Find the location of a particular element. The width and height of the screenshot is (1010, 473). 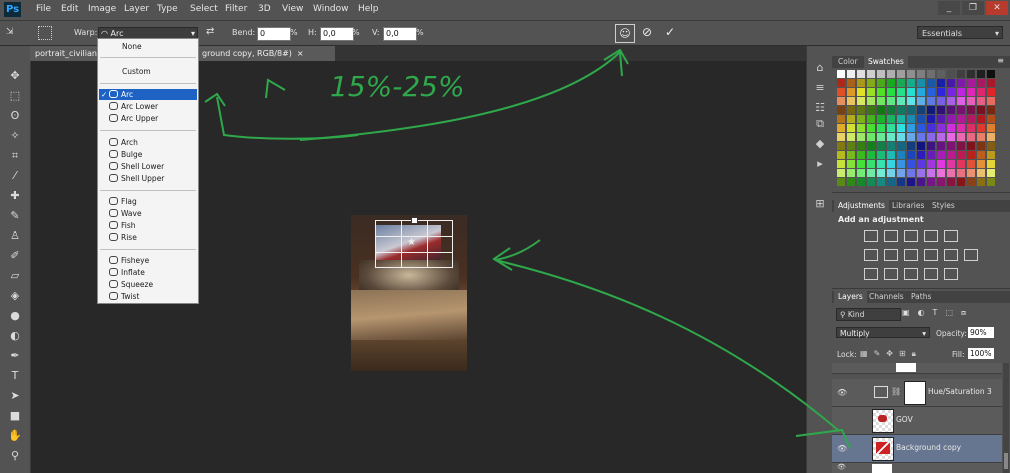

warp-handle is located at coordinates (414, 220).